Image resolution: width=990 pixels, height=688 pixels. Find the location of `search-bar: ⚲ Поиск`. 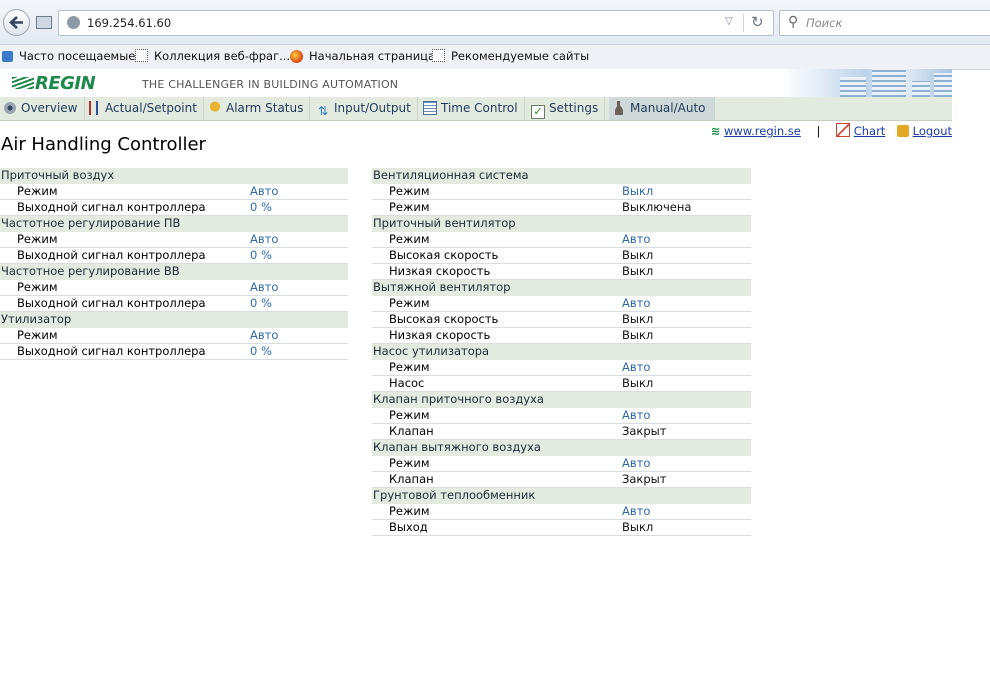

search-bar: ⚲ Поиск is located at coordinates (884, 23).